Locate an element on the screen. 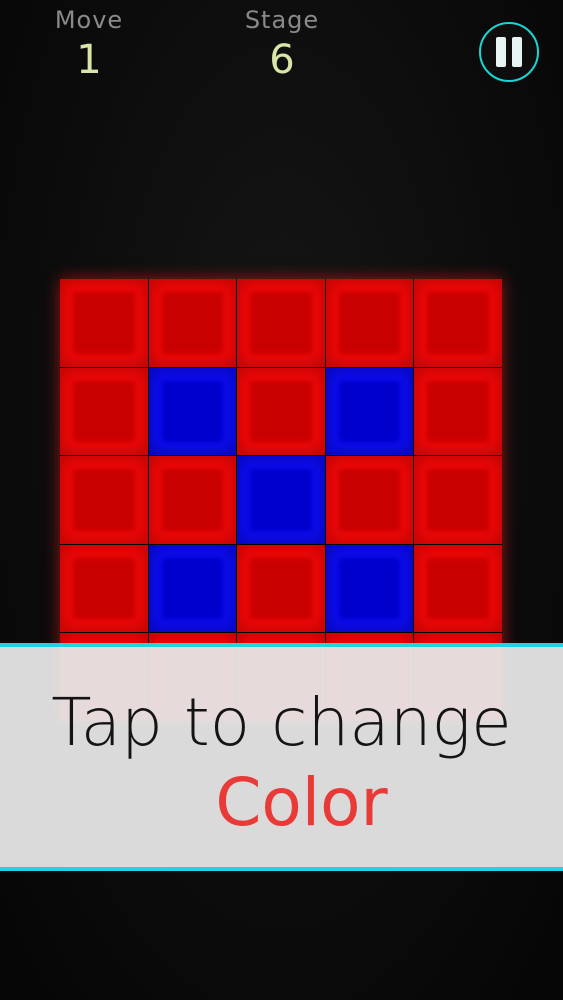  pause-icon is located at coordinates (501, 52).